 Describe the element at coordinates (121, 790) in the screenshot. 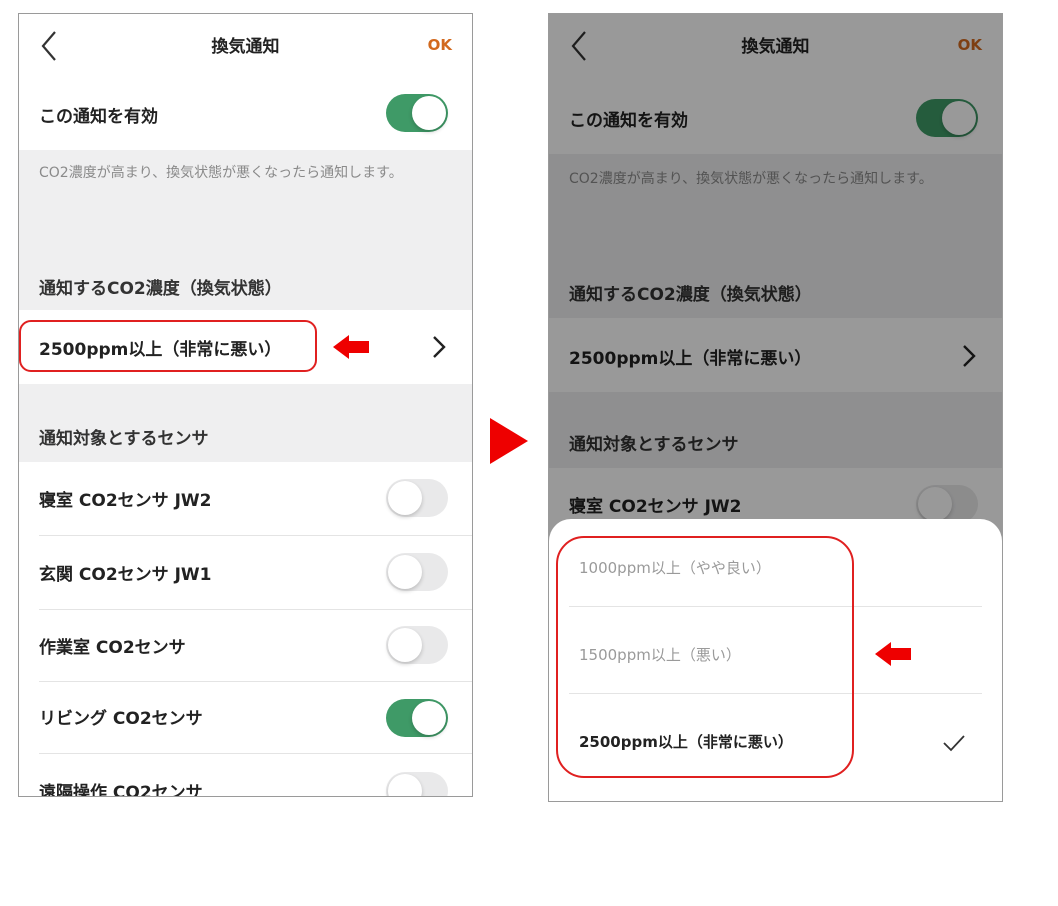

I see `sensor-name: 遠隔操作 CO2センサ` at that location.